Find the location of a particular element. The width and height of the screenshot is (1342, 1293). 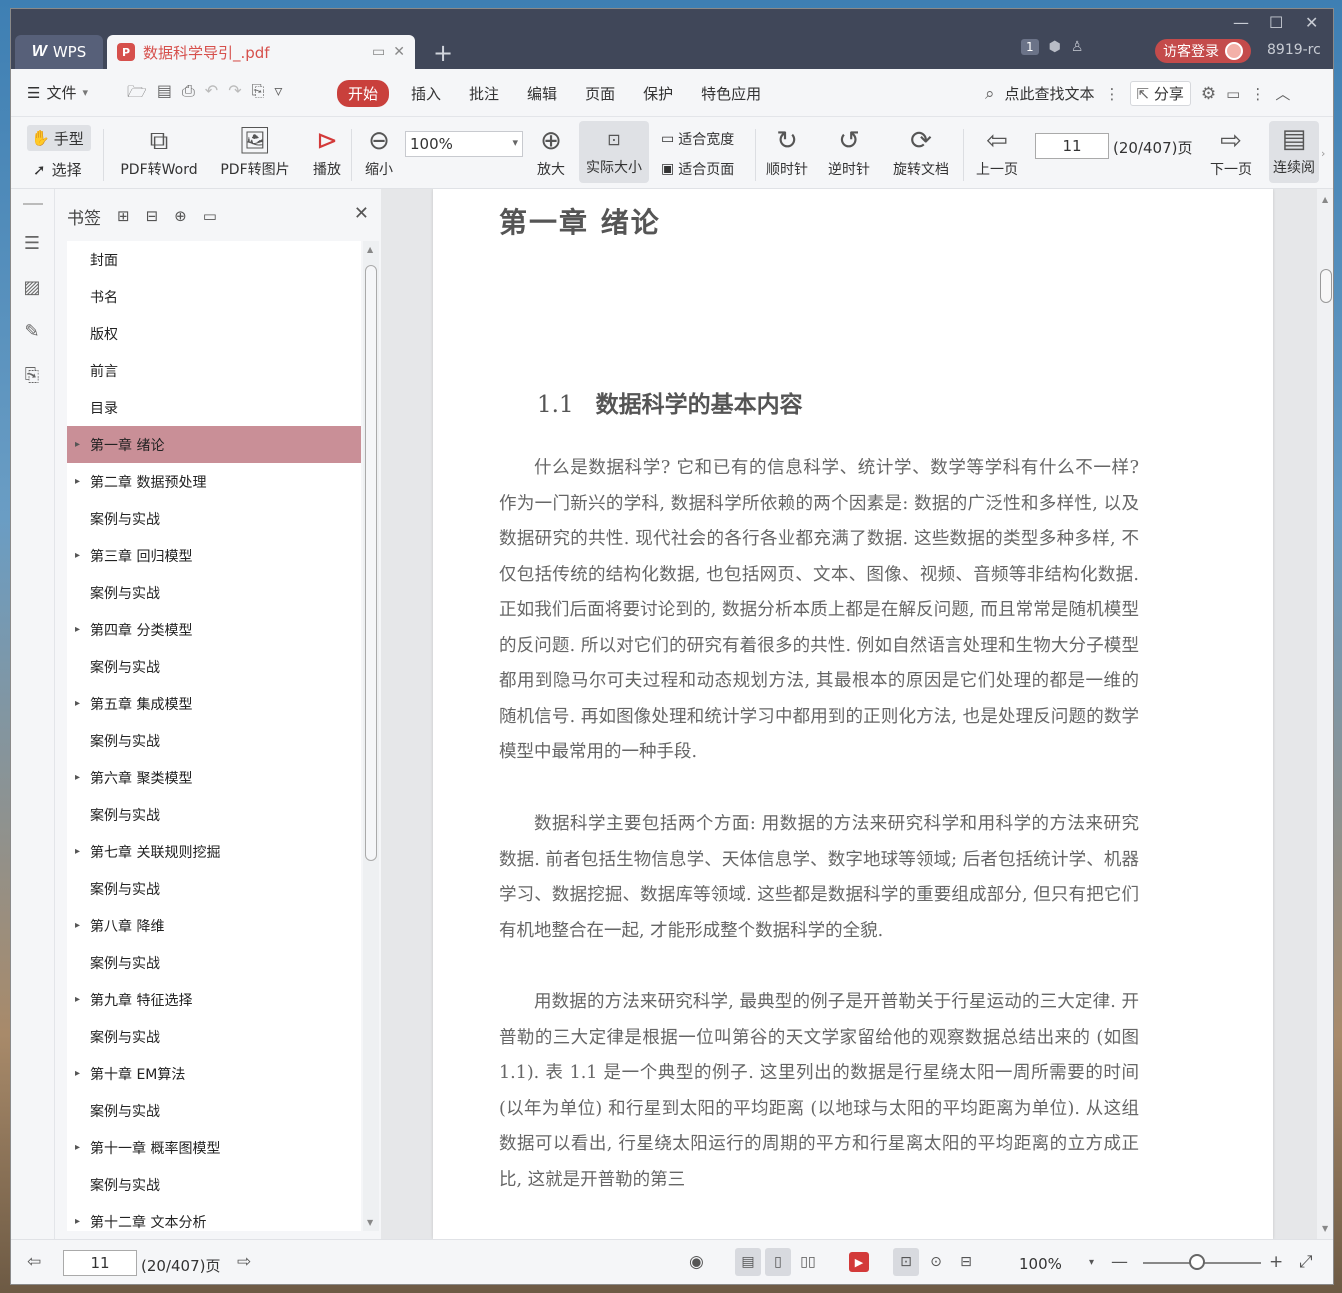

single-page-view-icon: ▯ is located at coordinates (778, 1262).